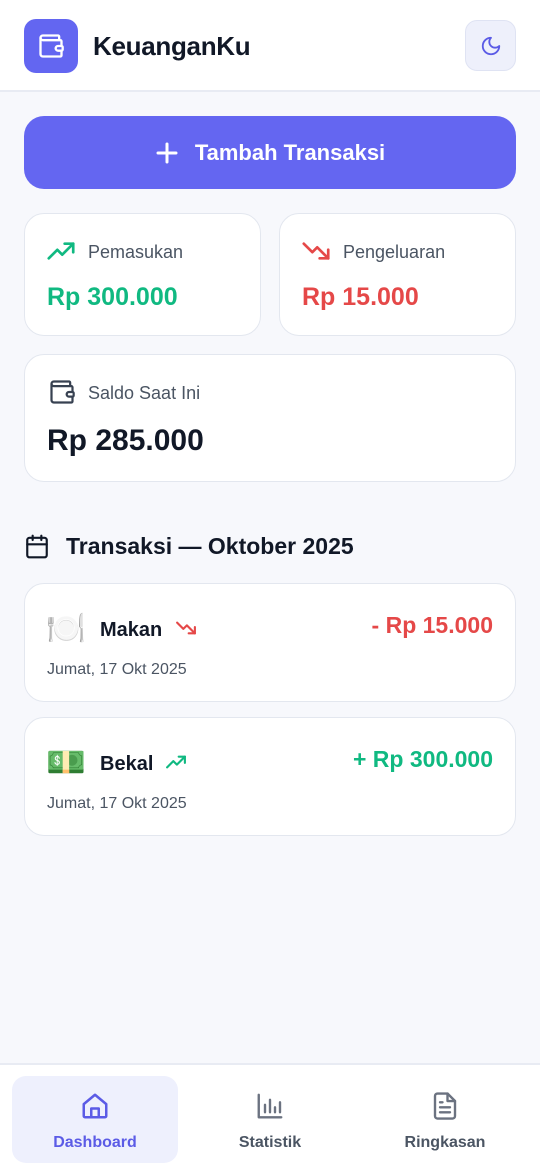 The width and height of the screenshot is (540, 1171). Describe the element at coordinates (66, 628) in the screenshot. I see `plate-cutlery-icon: 🍽️` at that location.